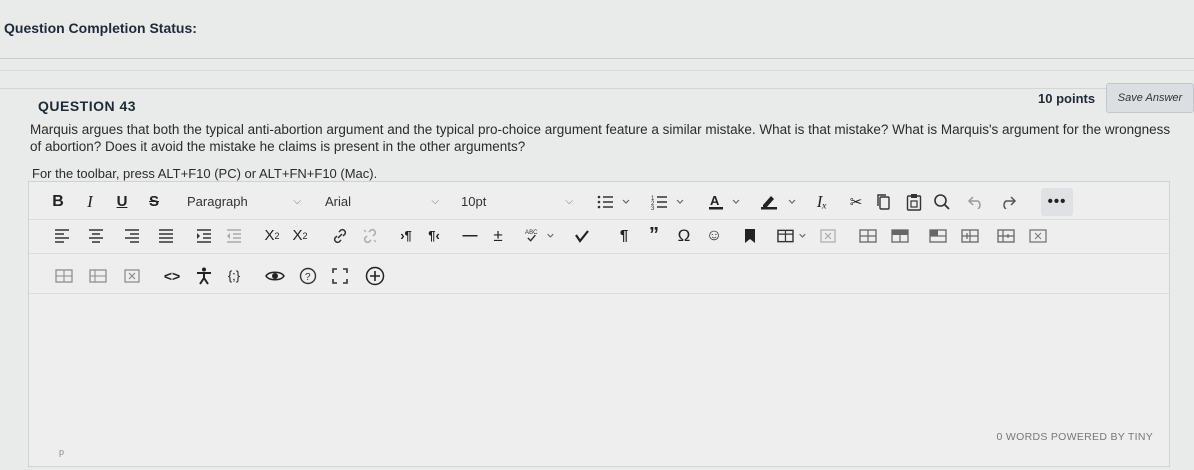 The height and width of the screenshot is (470, 1194). I want to click on align-left-icon, so click(62, 236).